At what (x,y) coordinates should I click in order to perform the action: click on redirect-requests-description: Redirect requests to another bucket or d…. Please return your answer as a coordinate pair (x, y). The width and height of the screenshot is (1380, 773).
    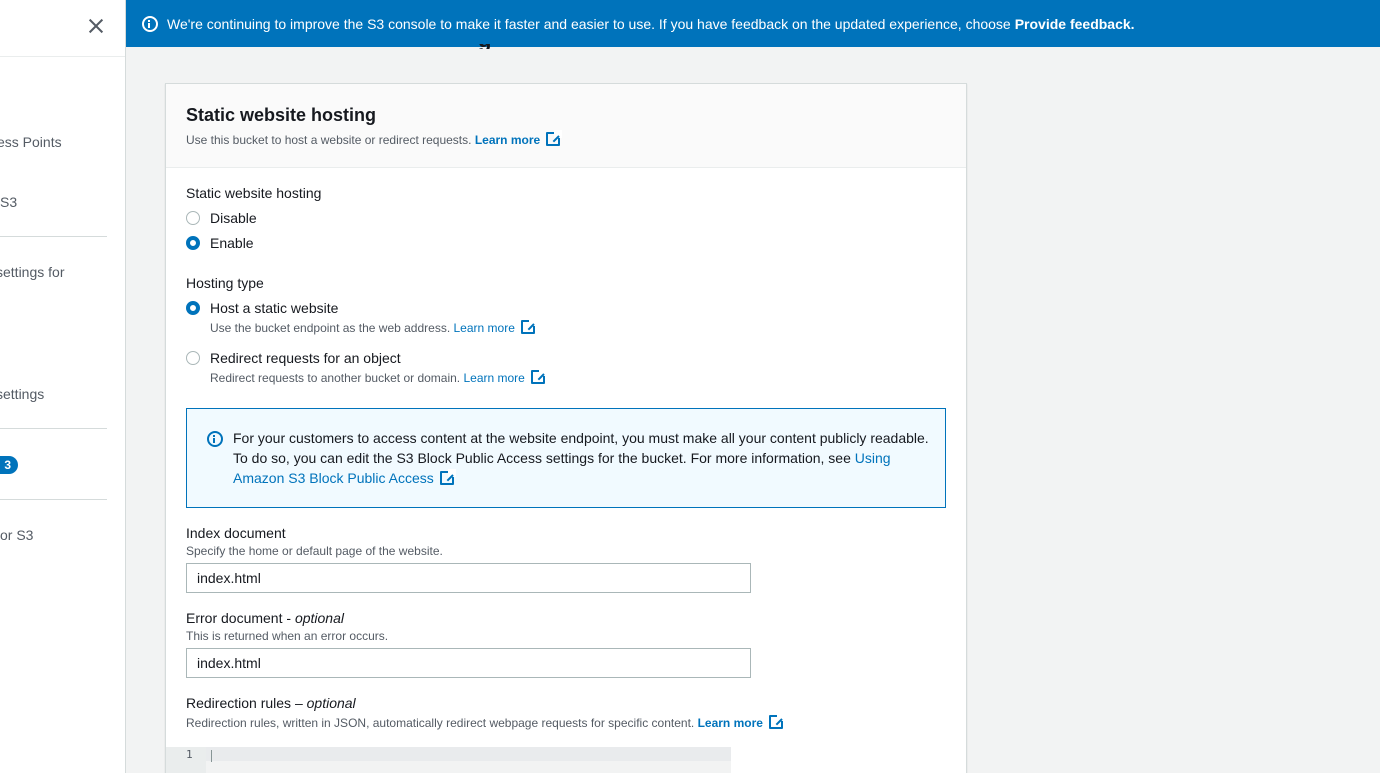
    Looking at the image, I should click on (378, 376).